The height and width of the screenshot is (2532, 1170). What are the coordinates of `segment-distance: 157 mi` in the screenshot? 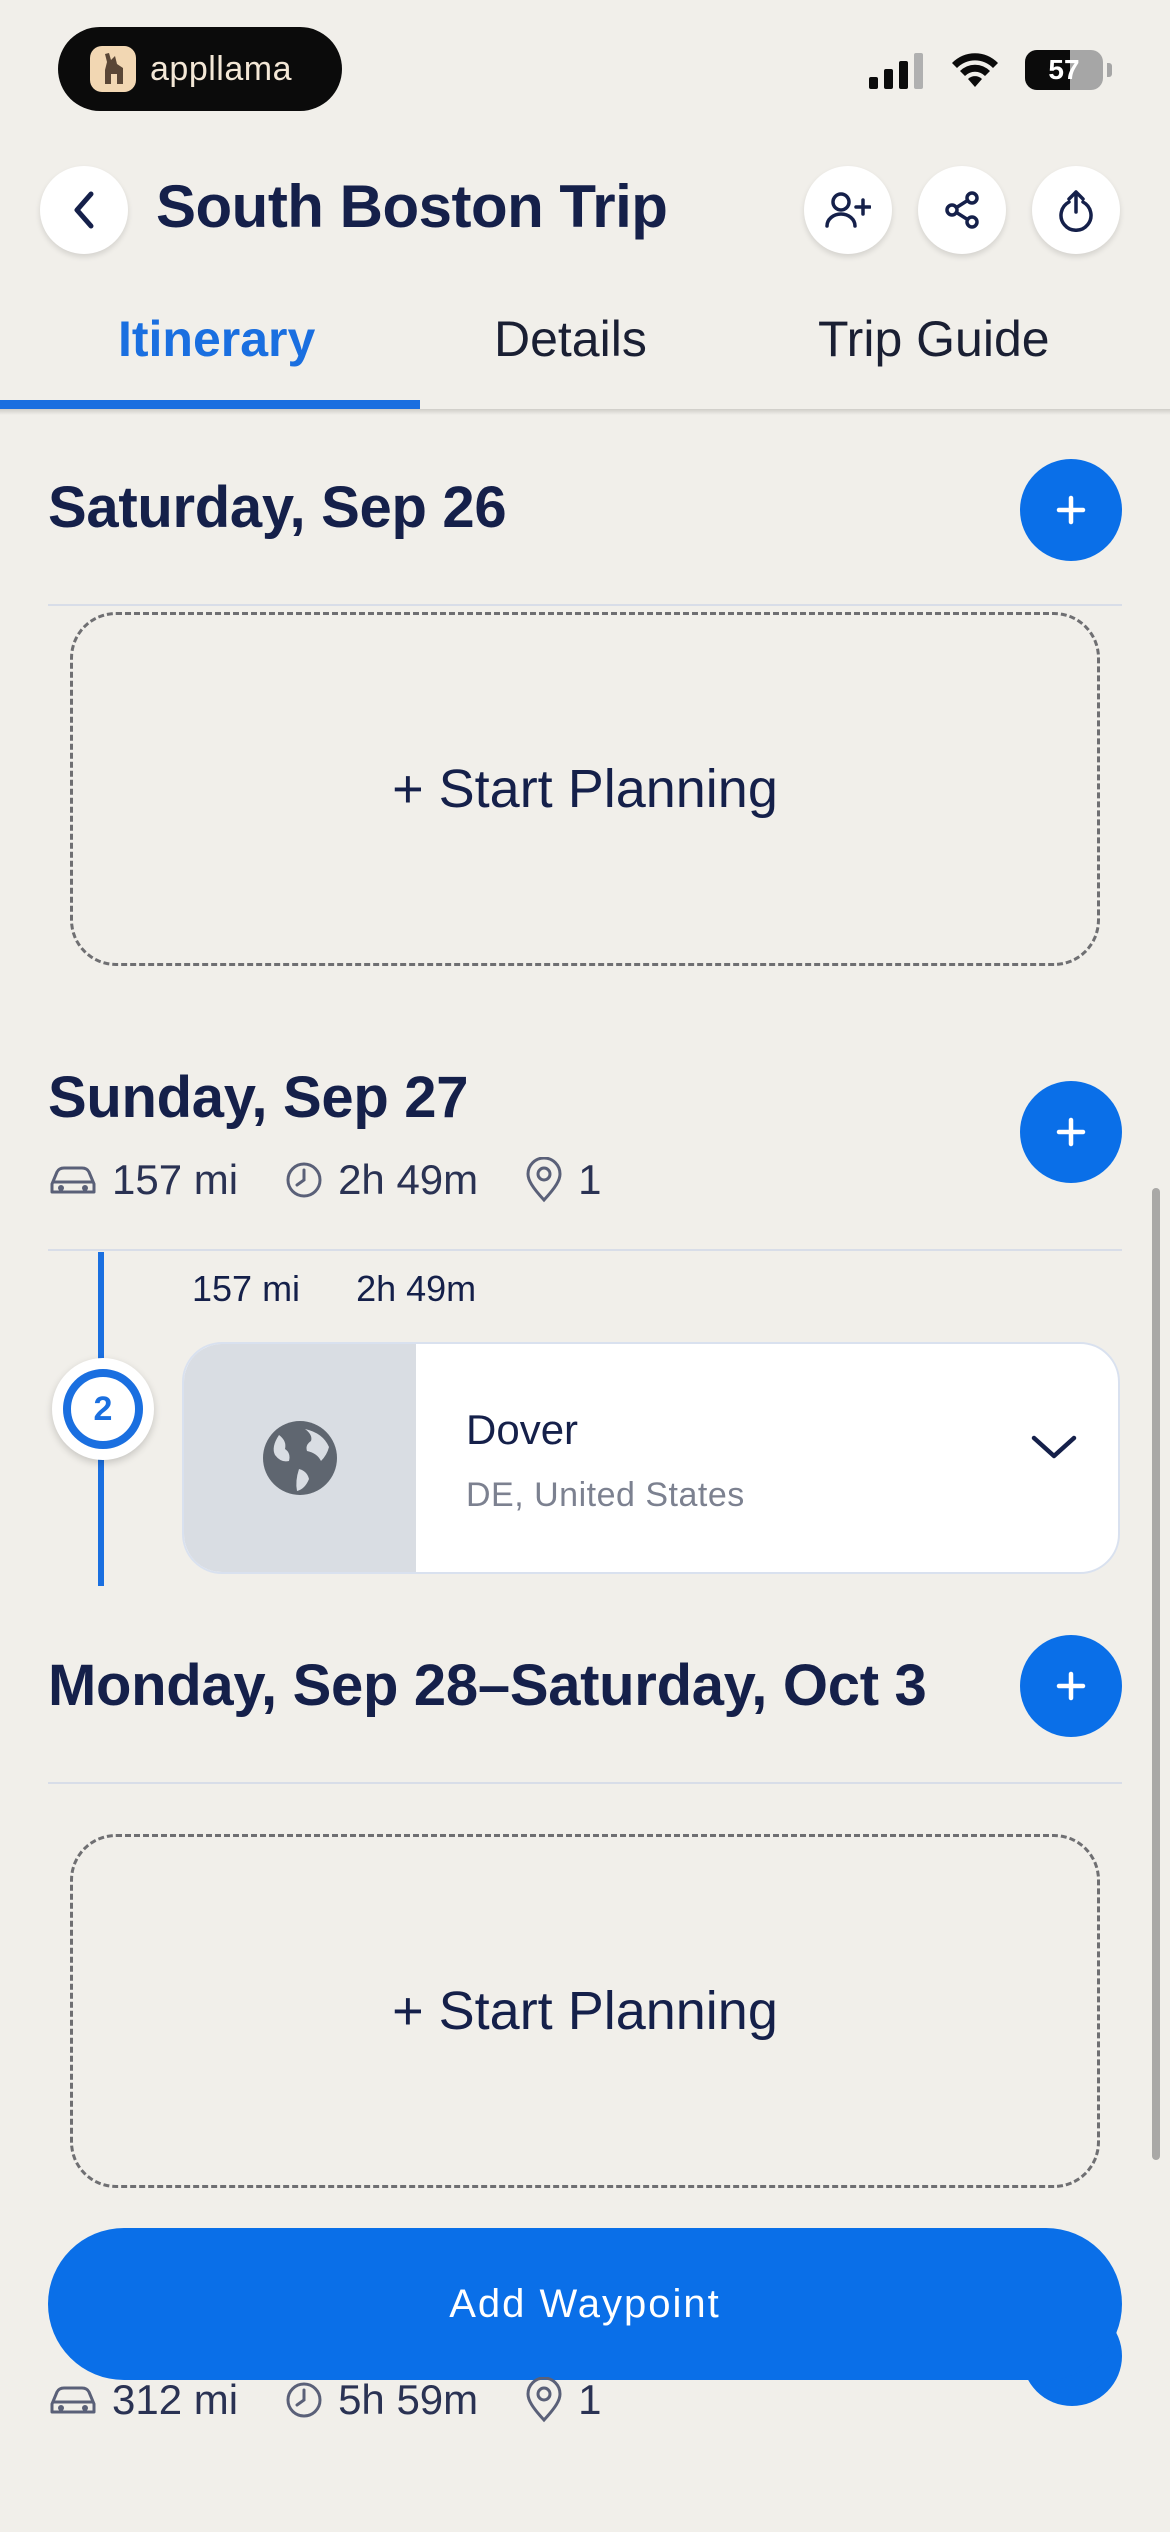 It's located at (246, 1288).